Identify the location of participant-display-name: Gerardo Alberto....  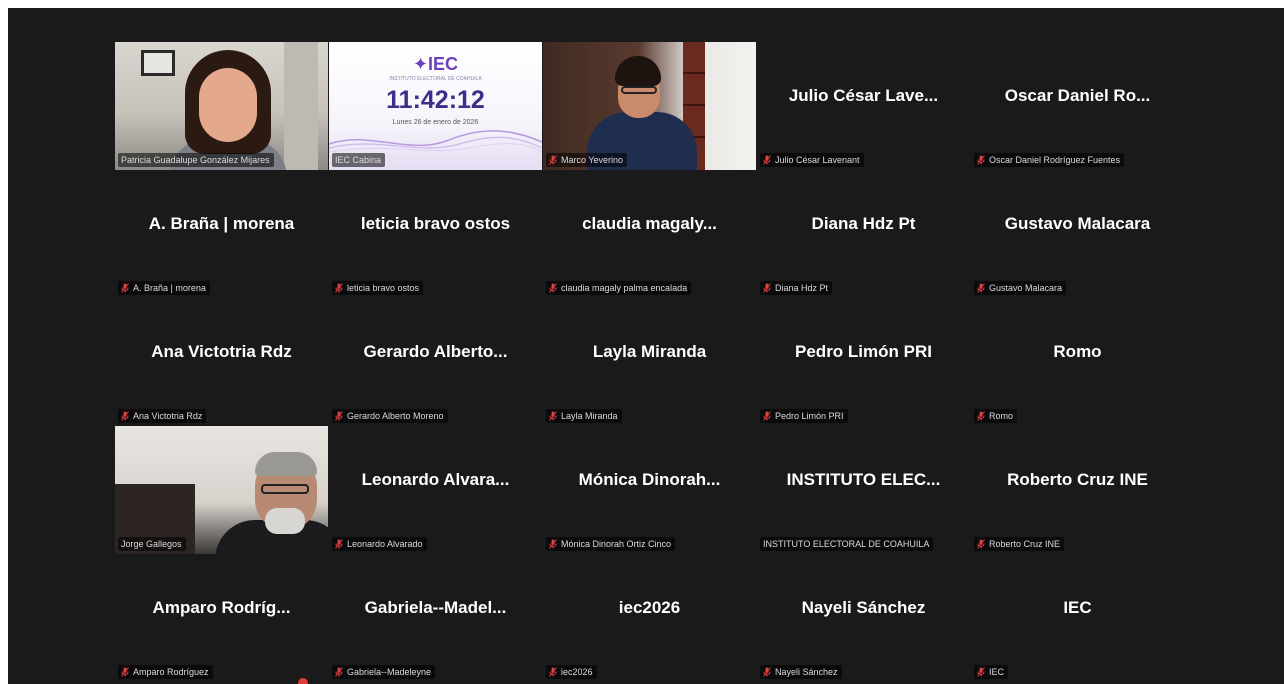
(435, 351).